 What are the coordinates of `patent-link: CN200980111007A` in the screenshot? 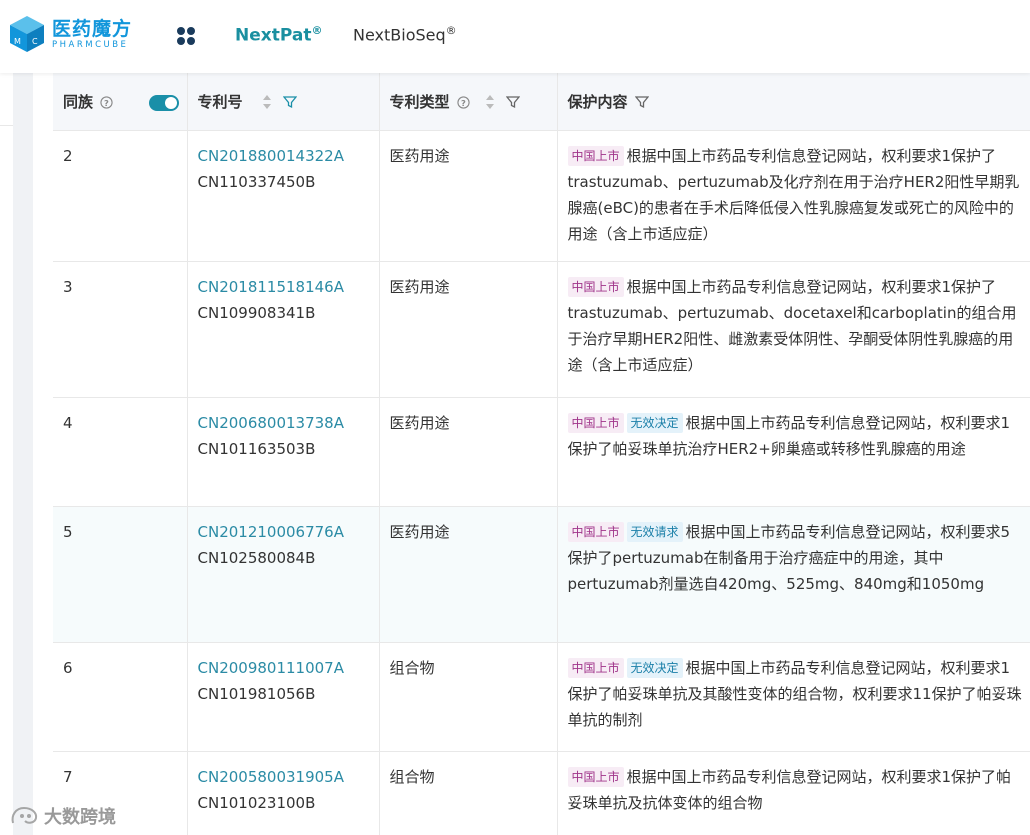 It's located at (283, 668).